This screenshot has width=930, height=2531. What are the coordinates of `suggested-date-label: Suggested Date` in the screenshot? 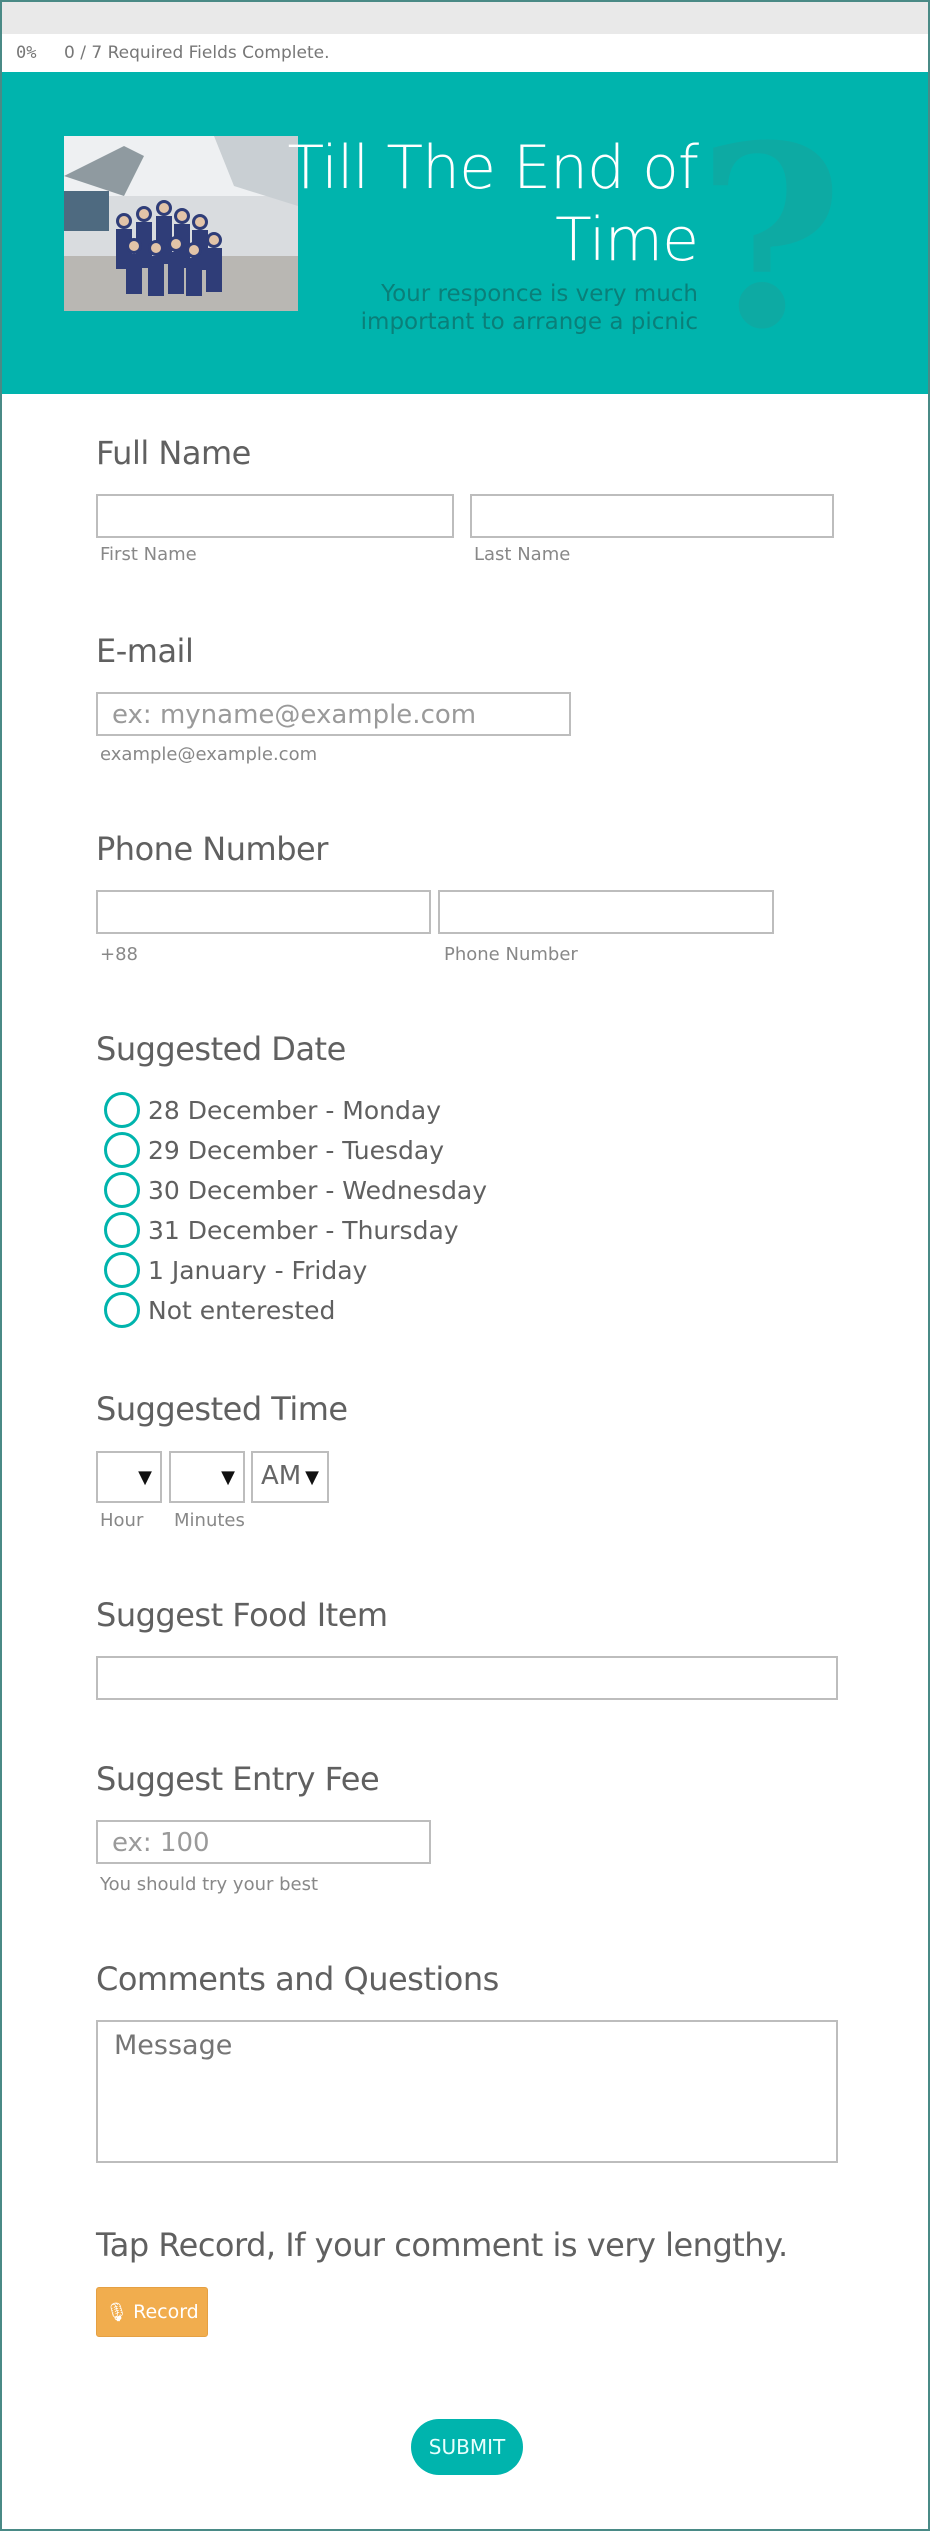 It's located at (221, 1049).